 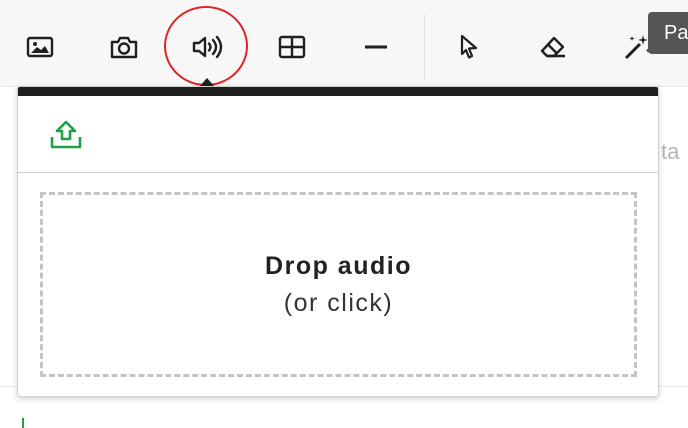 I want to click on table-icon, so click(x=292, y=47).